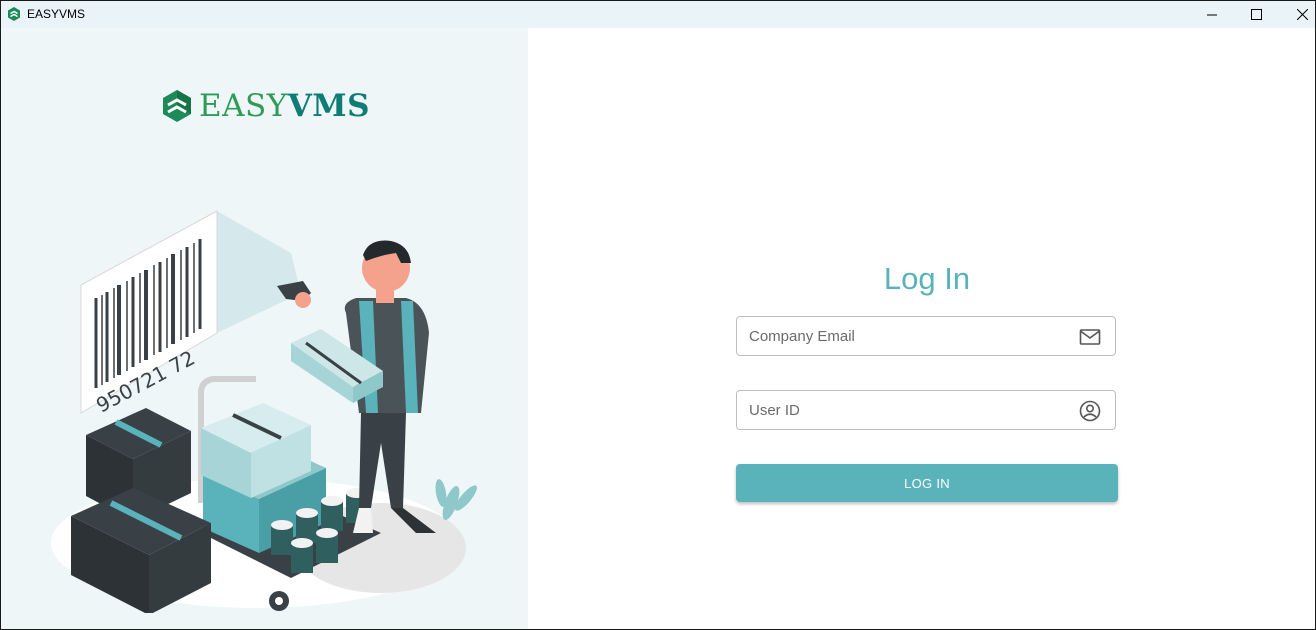  What do you see at coordinates (14, 14) in the screenshot?
I see `app-logo-icon` at bounding box center [14, 14].